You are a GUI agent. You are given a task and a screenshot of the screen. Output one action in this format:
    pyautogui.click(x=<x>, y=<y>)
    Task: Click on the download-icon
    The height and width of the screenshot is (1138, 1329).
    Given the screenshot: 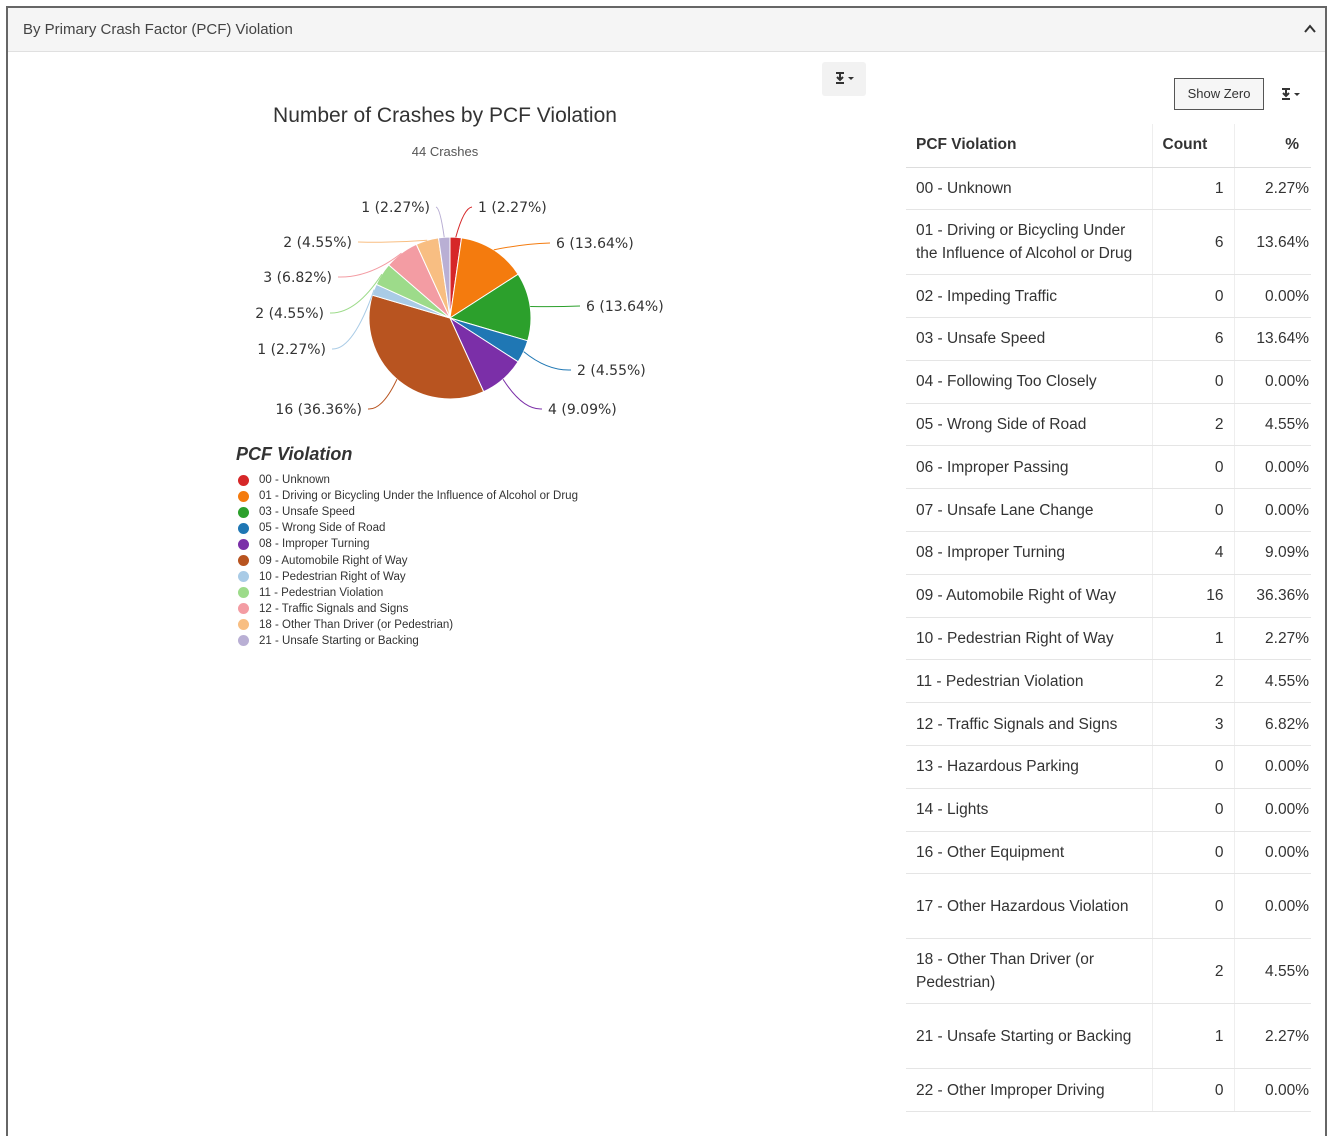 What is the action you would take?
    pyautogui.click(x=1291, y=94)
    